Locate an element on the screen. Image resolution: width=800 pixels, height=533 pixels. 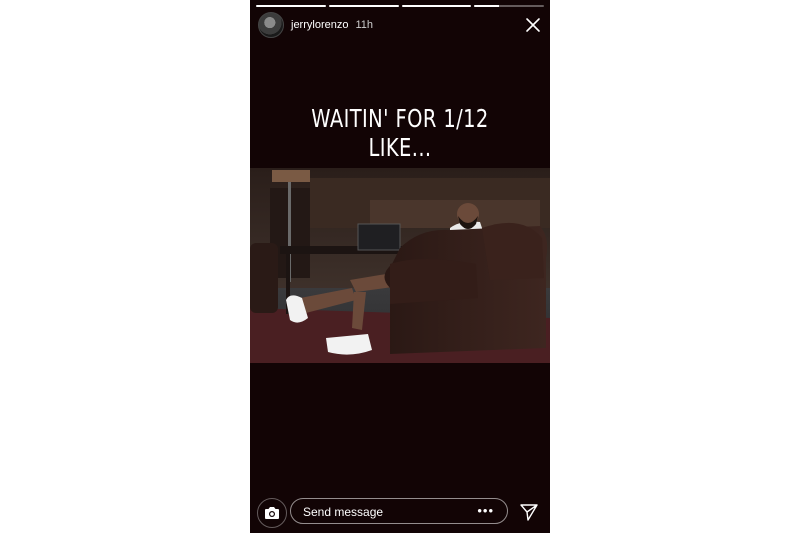
reply-bar: ••• is located at coordinates (400, 512).